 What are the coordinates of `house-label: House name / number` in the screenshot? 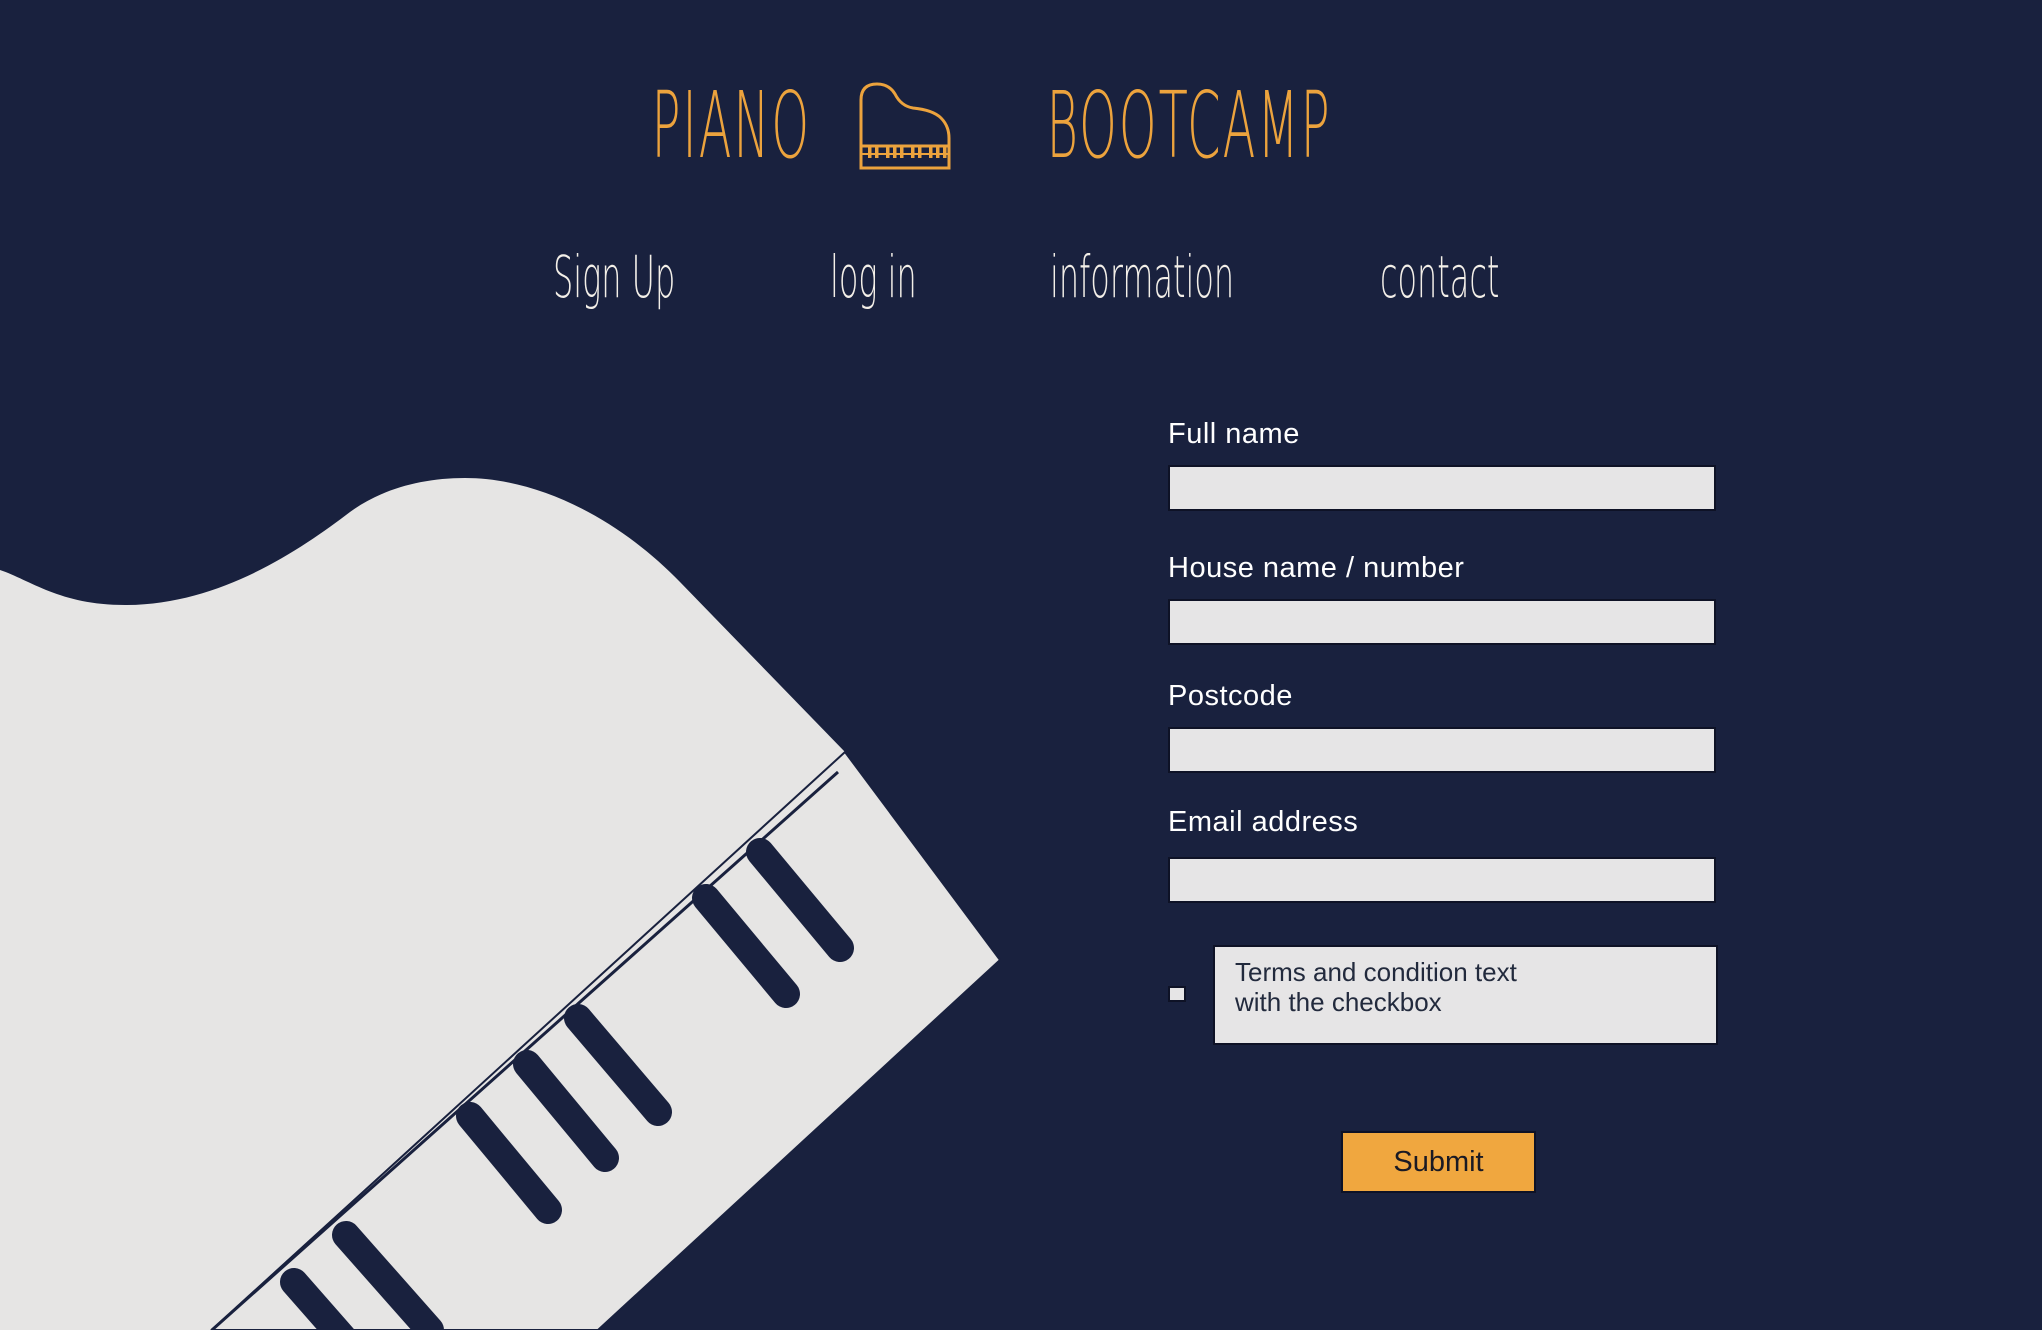 It's located at (1316, 568).